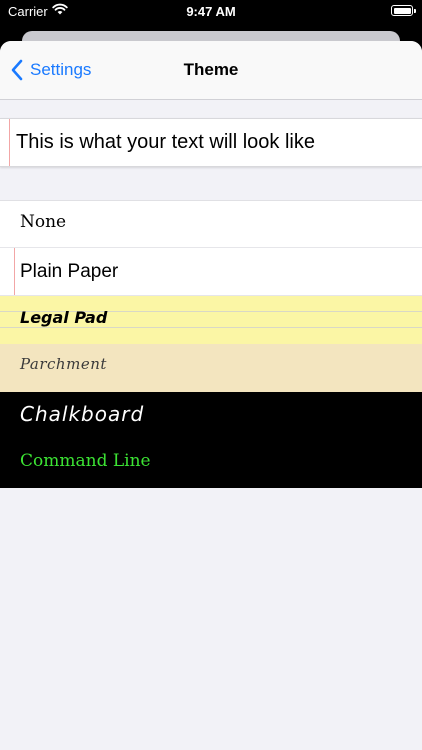 This screenshot has width=422, height=750. What do you see at coordinates (211, 224) in the screenshot?
I see `theme-option-none: None` at bounding box center [211, 224].